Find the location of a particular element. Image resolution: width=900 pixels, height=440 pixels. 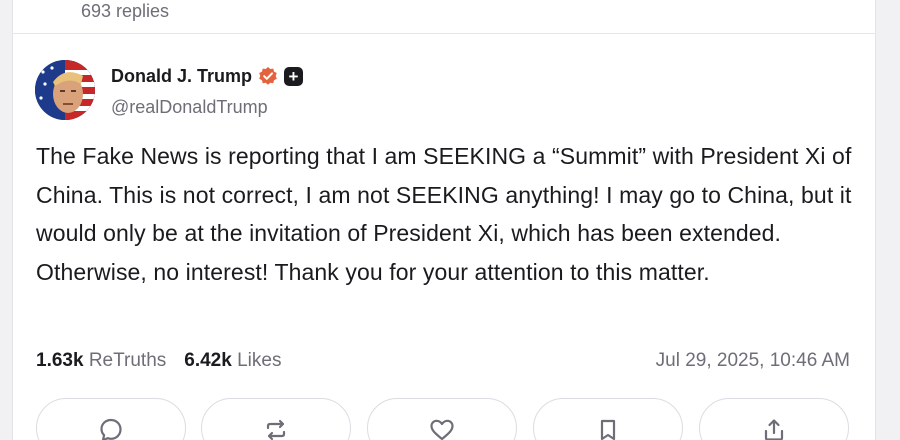

post-author: Donald J. Trump + is located at coordinates (207, 76).